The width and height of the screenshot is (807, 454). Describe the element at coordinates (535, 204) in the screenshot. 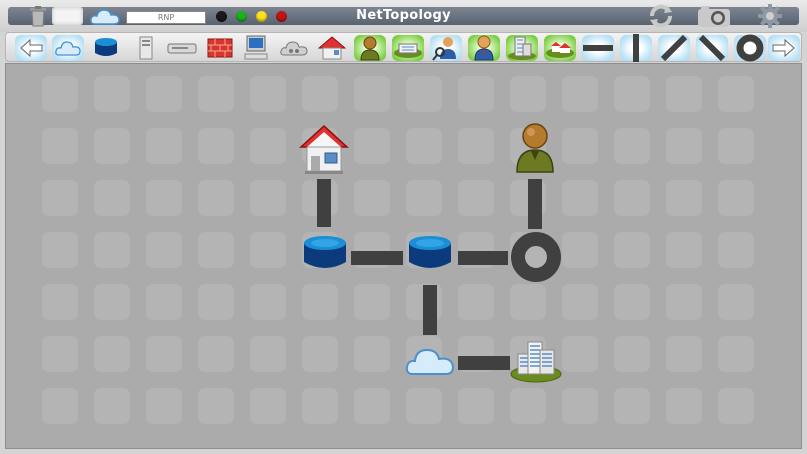

I see `link-user-ring` at that location.